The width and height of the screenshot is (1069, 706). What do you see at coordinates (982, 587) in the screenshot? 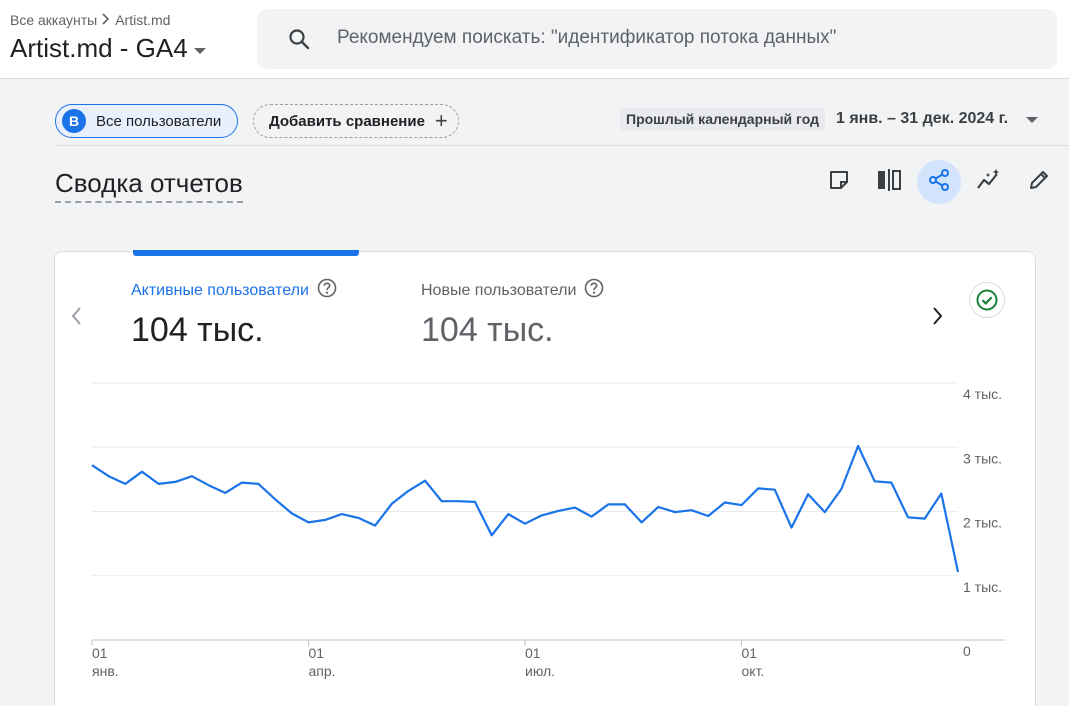
I see `y-tick-label: 1 тыс.` at bounding box center [982, 587].